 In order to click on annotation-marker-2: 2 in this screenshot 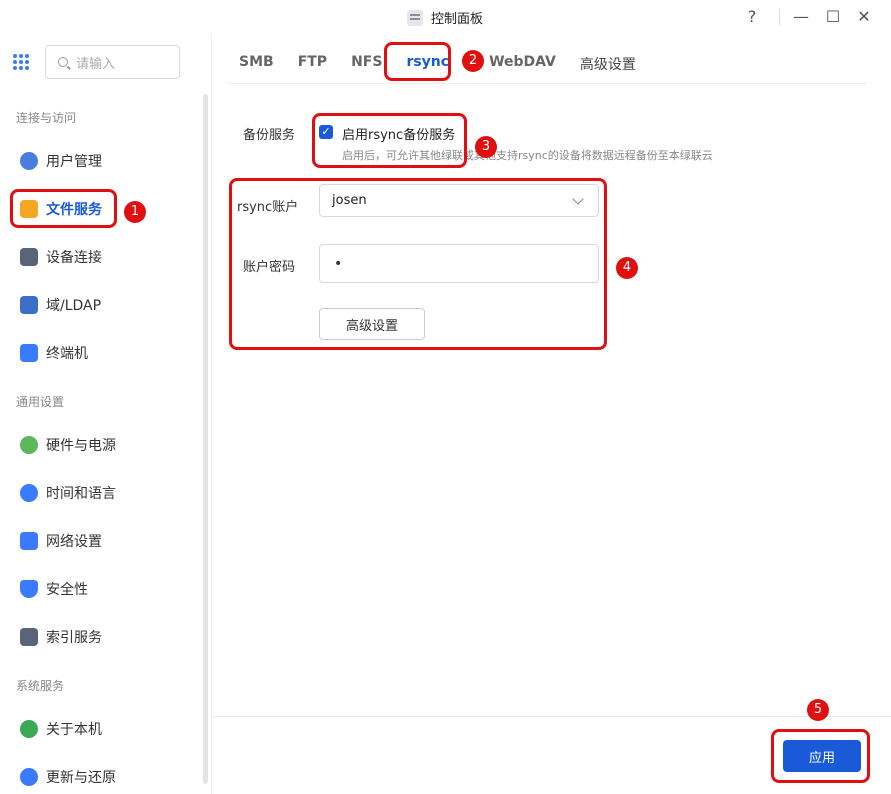, I will do `click(473, 61)`.